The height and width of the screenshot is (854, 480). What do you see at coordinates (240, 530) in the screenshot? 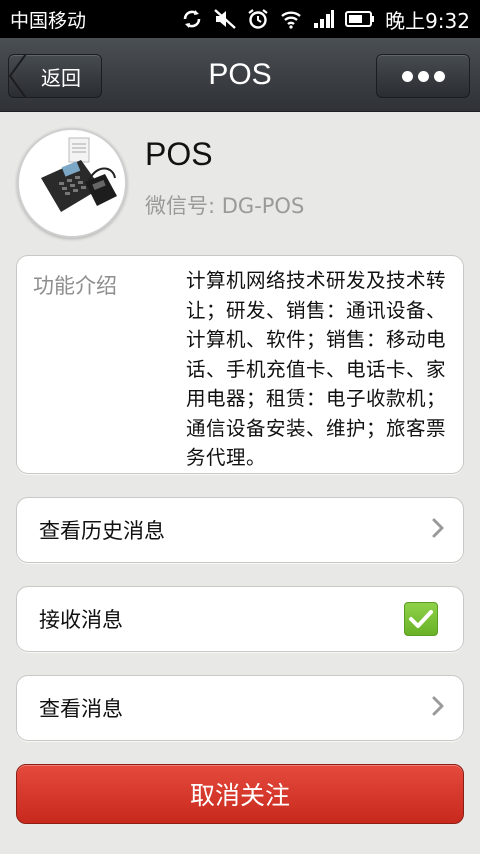
I see `view-history-row: 查看历史消息` at bounding box center [240, 530].